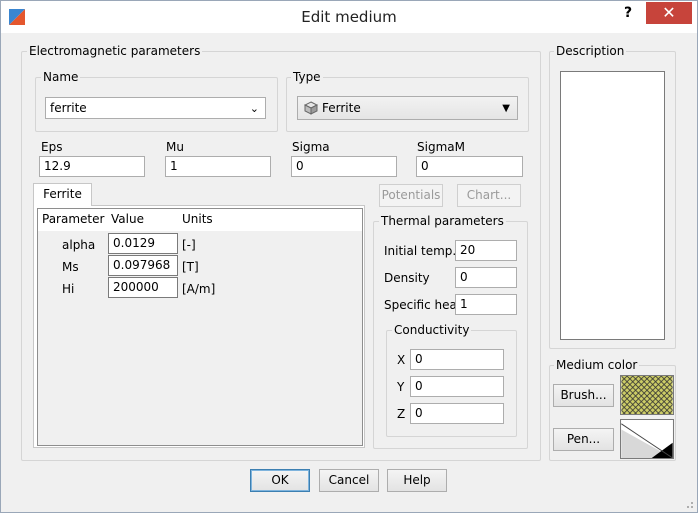  I want to click on column-header-units: Units, so click(197, 219).